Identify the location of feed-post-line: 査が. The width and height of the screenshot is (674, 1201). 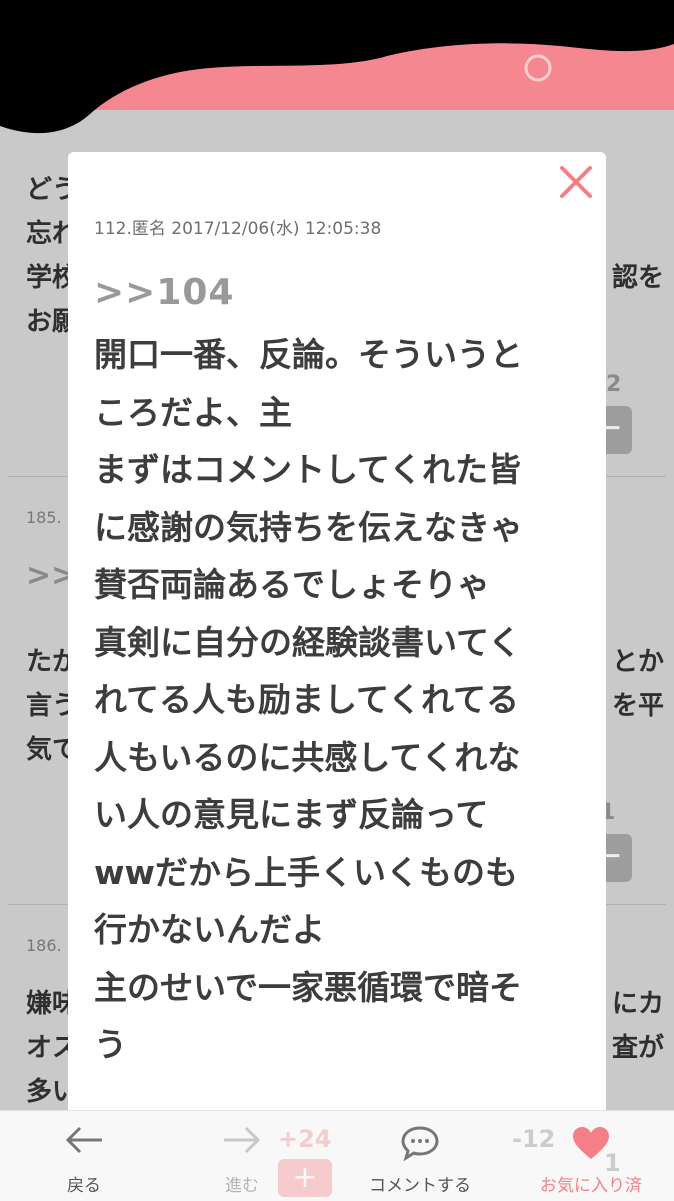
(638, 1048).